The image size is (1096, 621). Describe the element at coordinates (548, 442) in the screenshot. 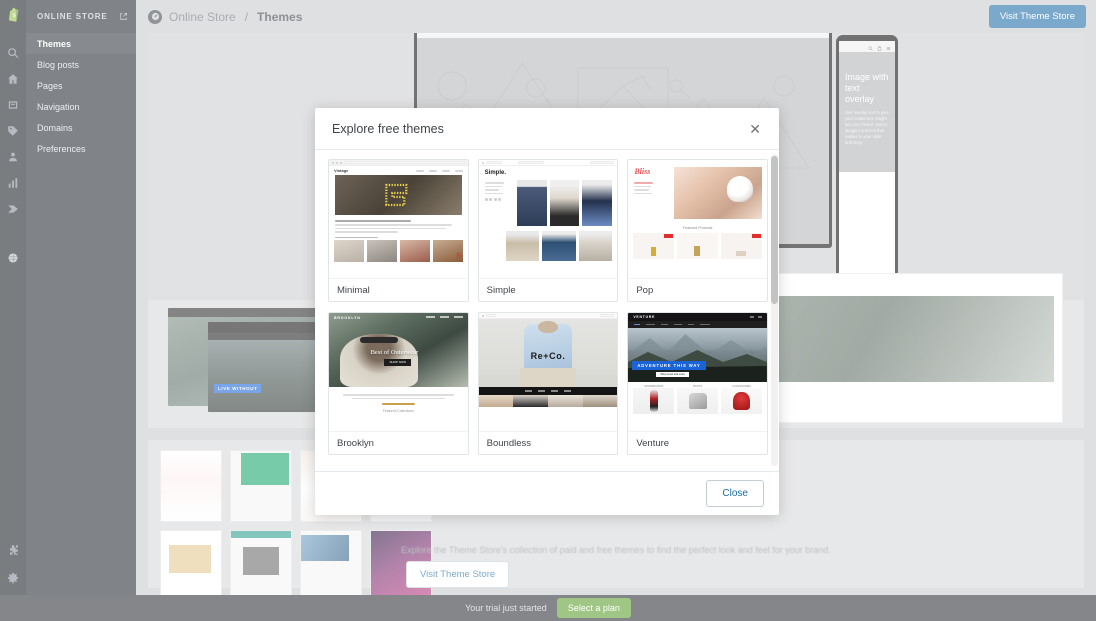

I see `theme-name: Boundless` at that location.